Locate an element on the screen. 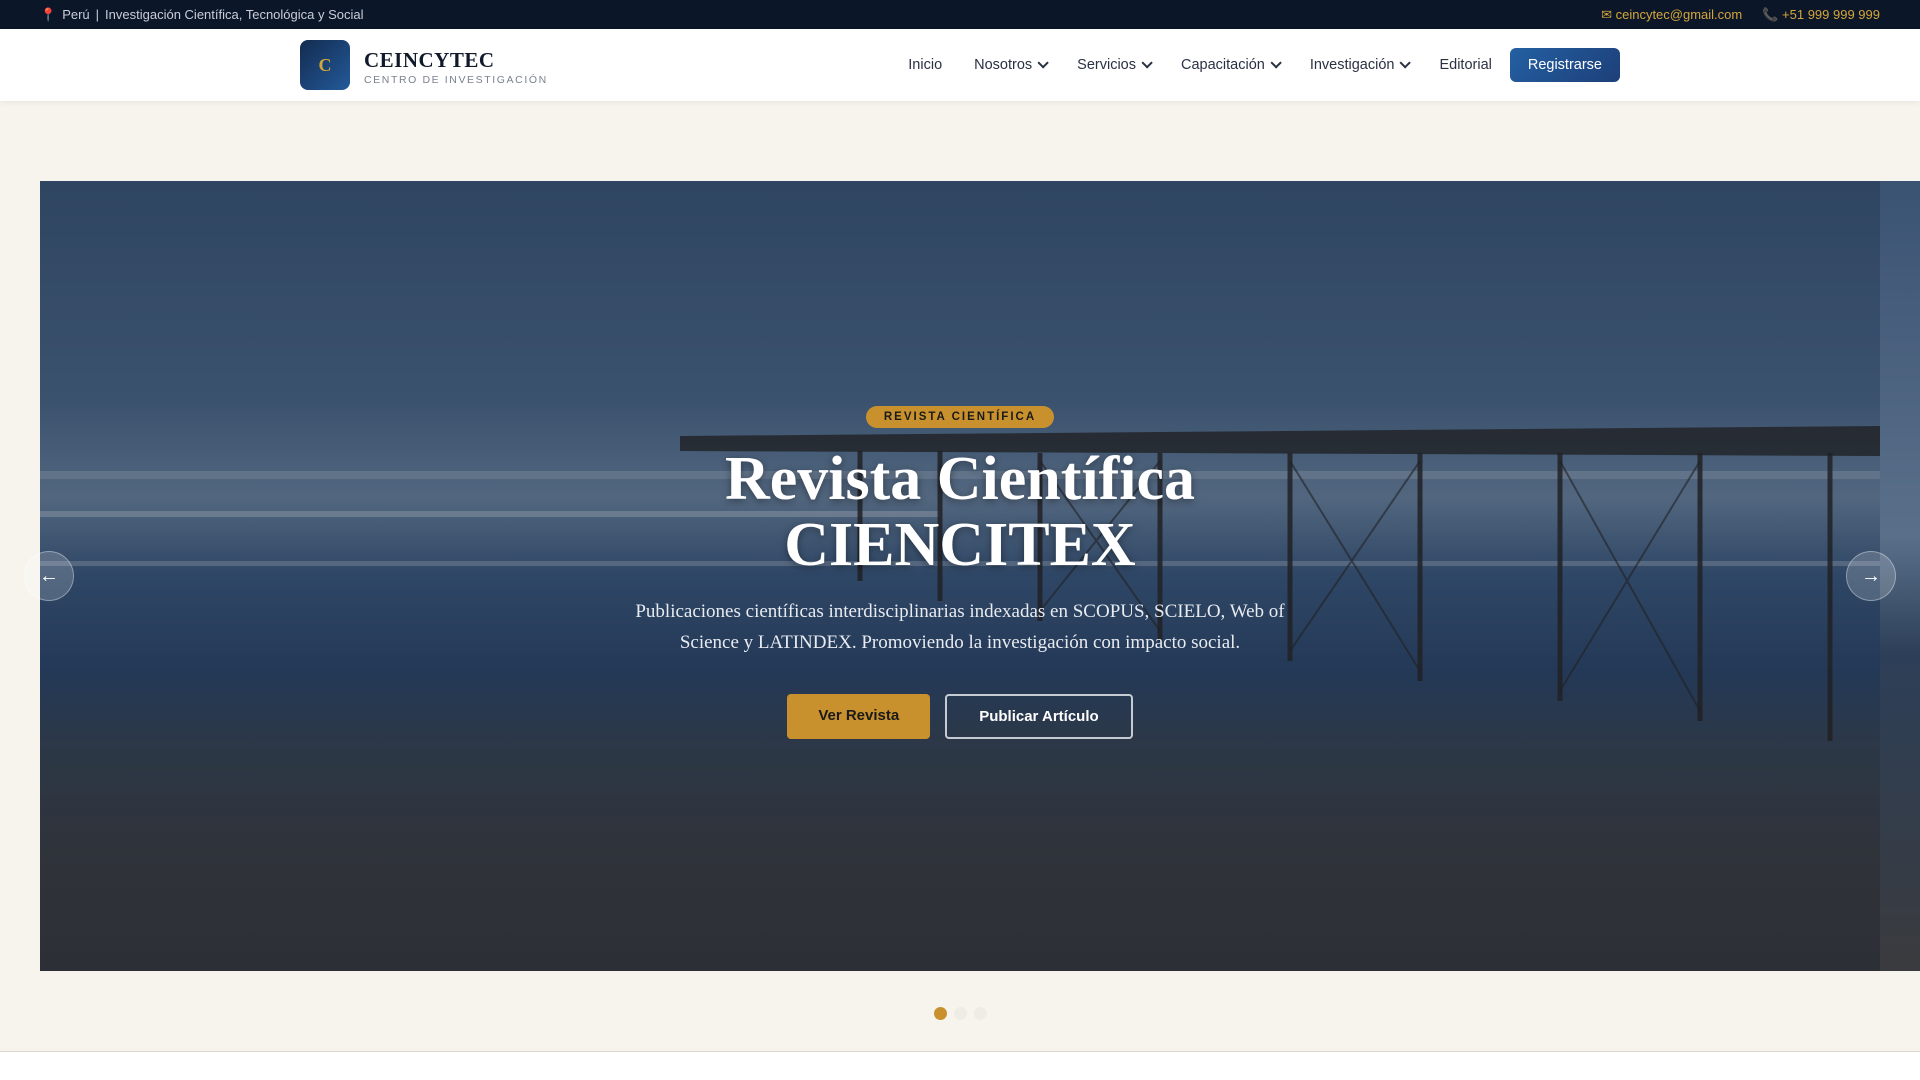 The width and height of the screenshot is (1920, 1080). ver-revista-button: Ver Revista is located at coordinates (859, 716).